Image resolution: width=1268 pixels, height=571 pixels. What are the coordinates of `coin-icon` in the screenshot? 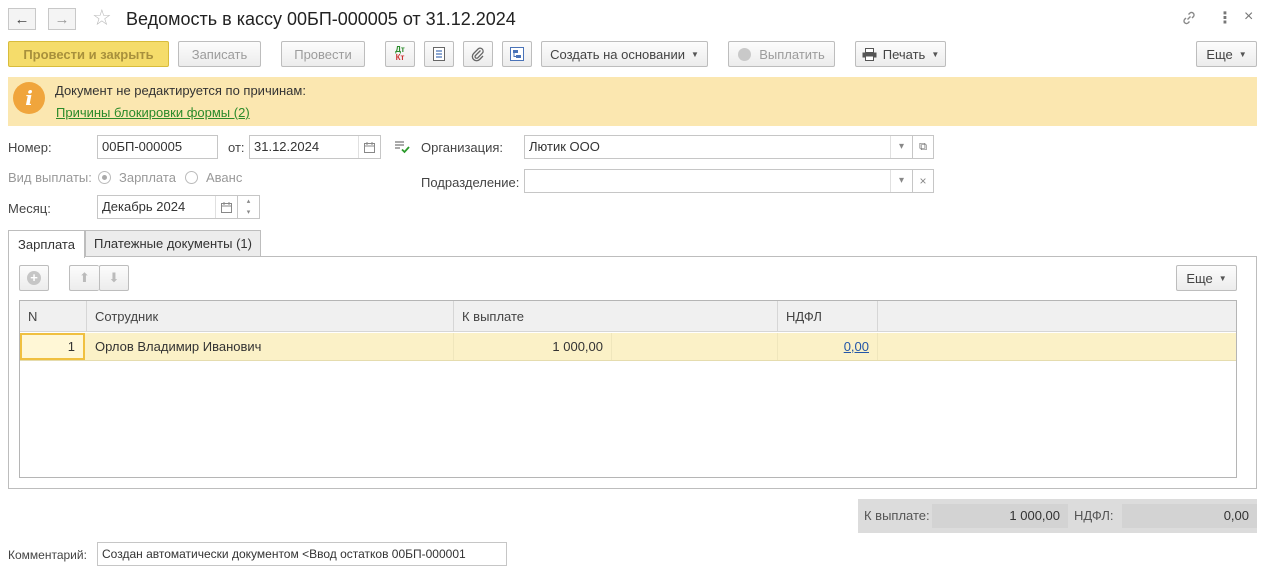 It's located at (745, 54).